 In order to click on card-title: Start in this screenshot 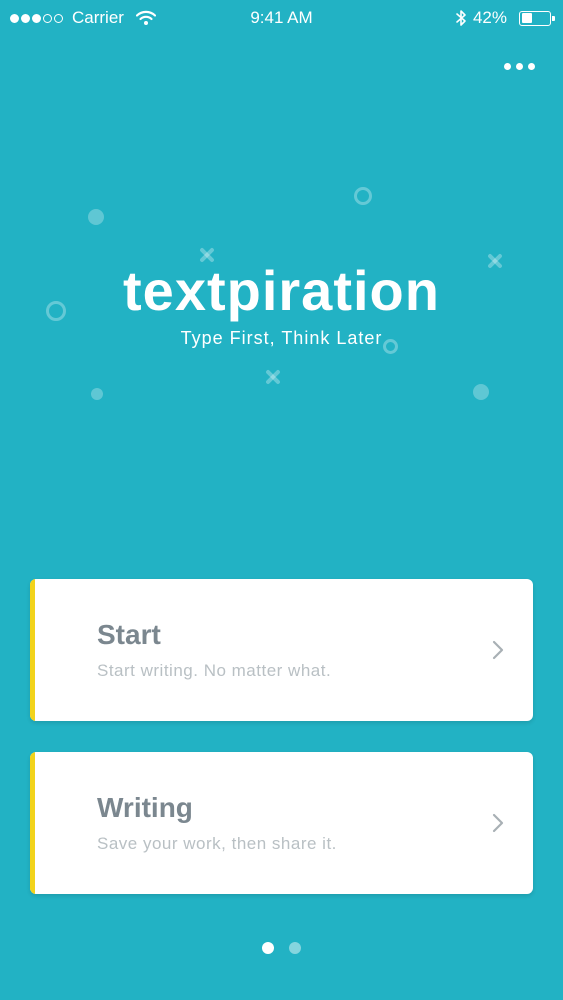, I will do `click(129, 634)`.